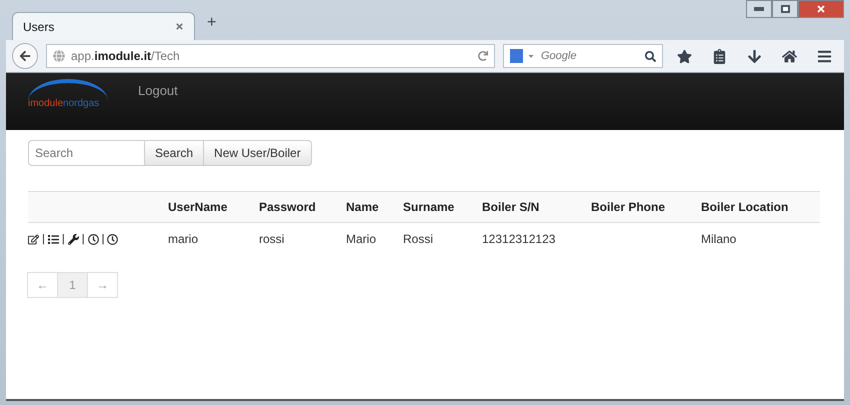  I want to click on logout-link: Logout, so click(158, 90).